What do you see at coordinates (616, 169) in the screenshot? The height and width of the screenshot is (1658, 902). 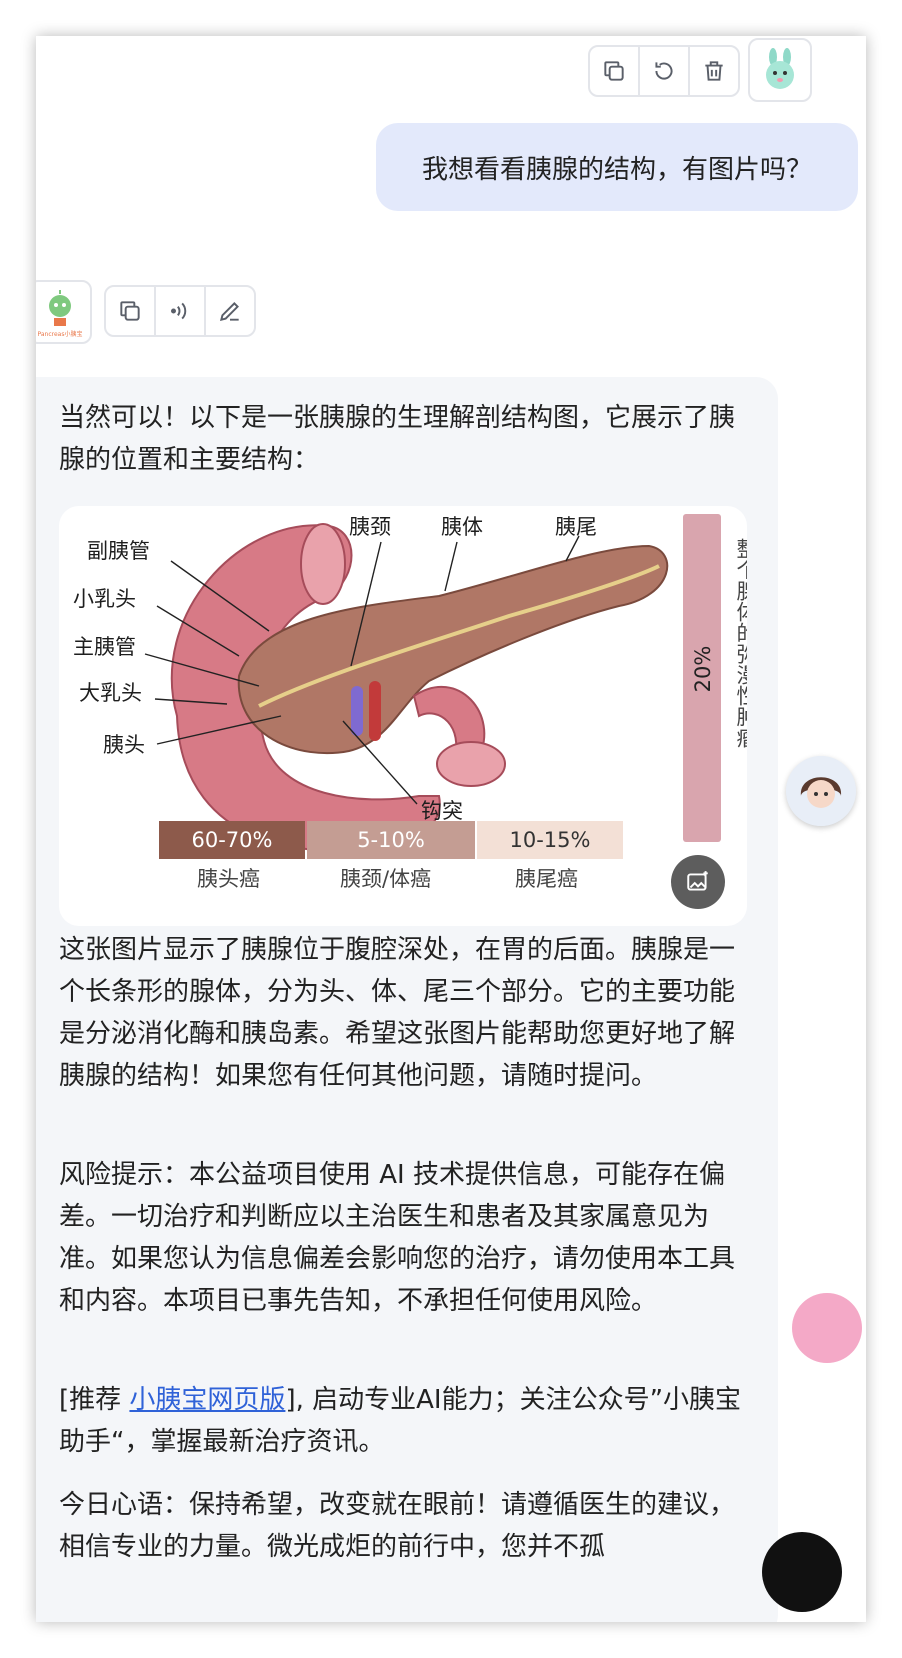 I see `user-message-text: 我想看看胰腺的结构，有图片吗？` at bounding box center [616, 169].